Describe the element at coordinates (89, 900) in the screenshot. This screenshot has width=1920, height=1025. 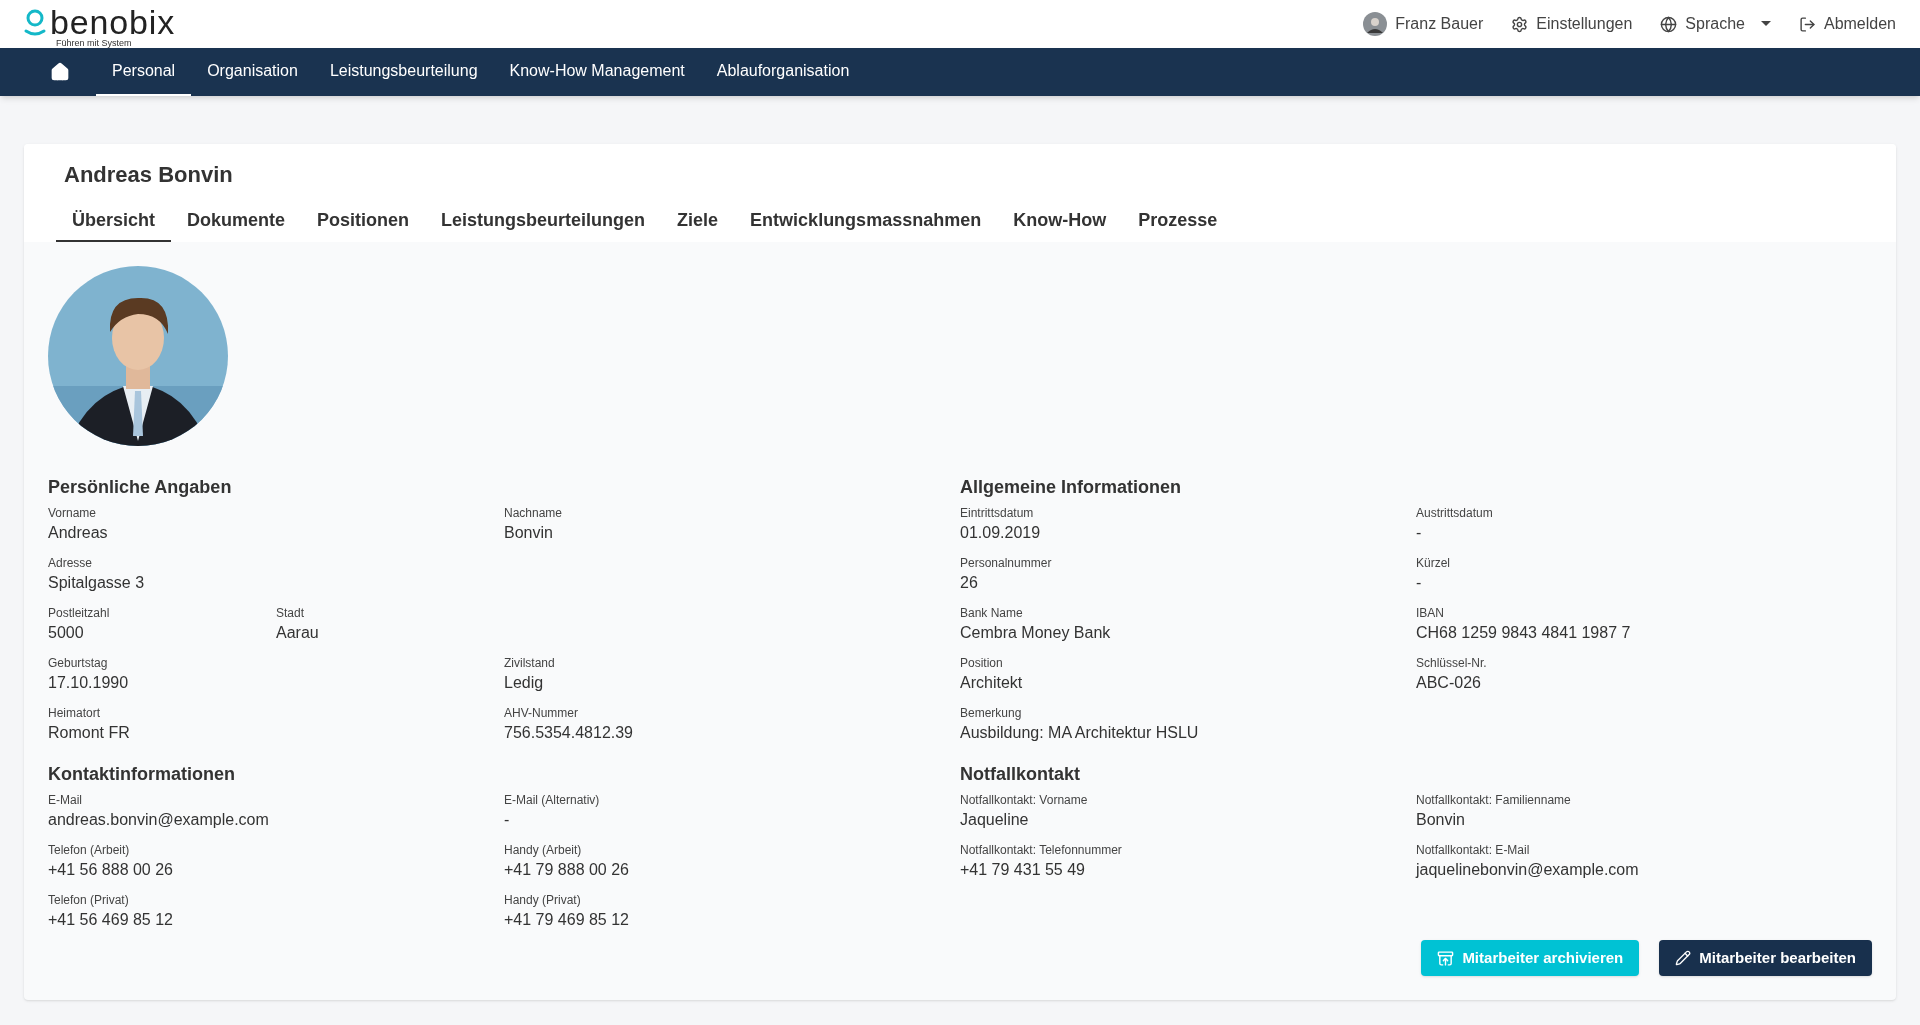
I see `field-label: Telefon (Privat)` at that location.